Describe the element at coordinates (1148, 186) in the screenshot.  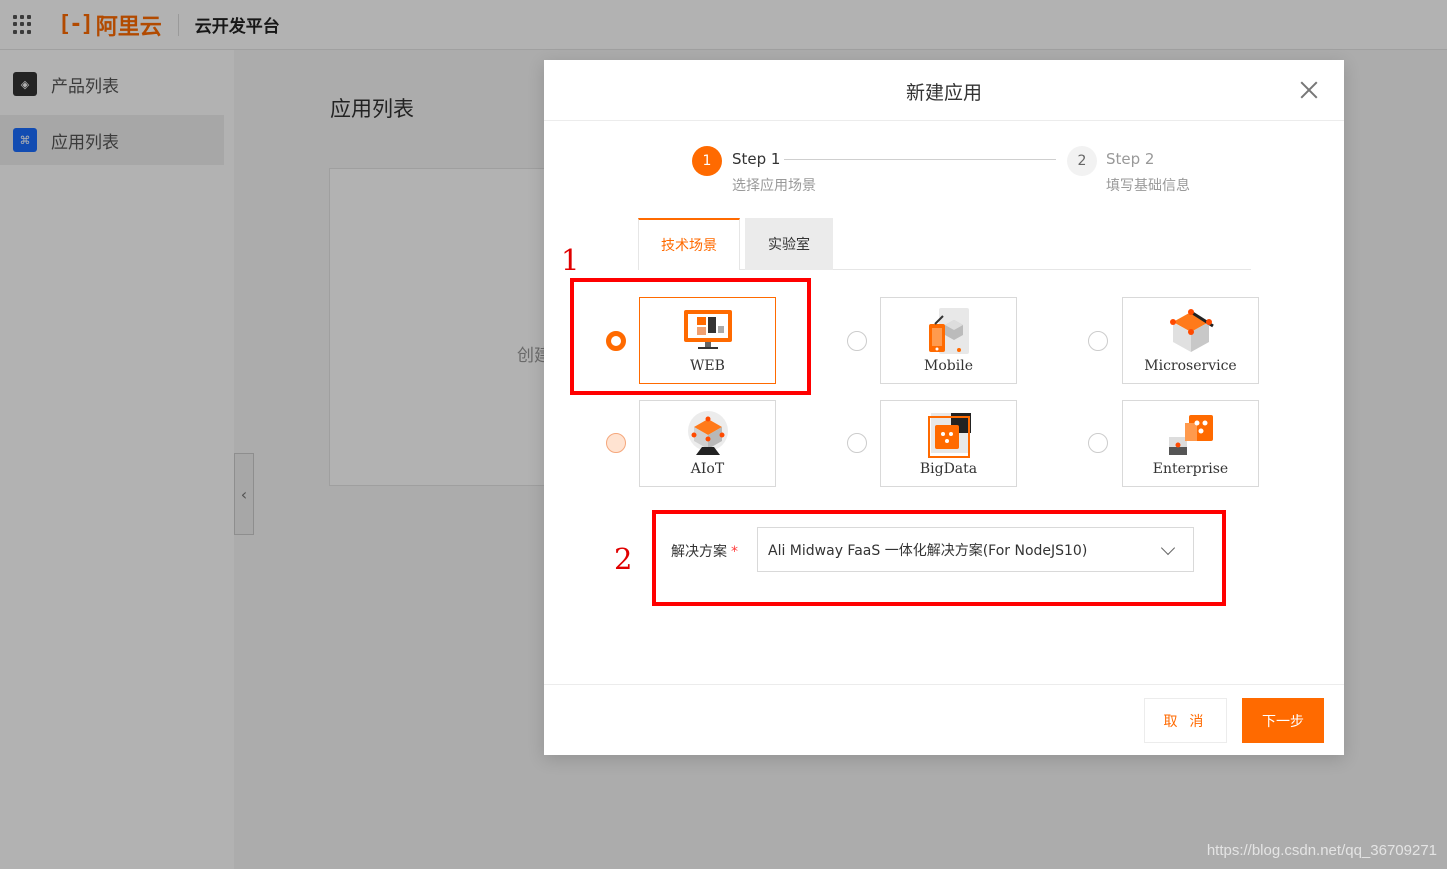
I see `step-2-desc: 填写基础信息` at that location.